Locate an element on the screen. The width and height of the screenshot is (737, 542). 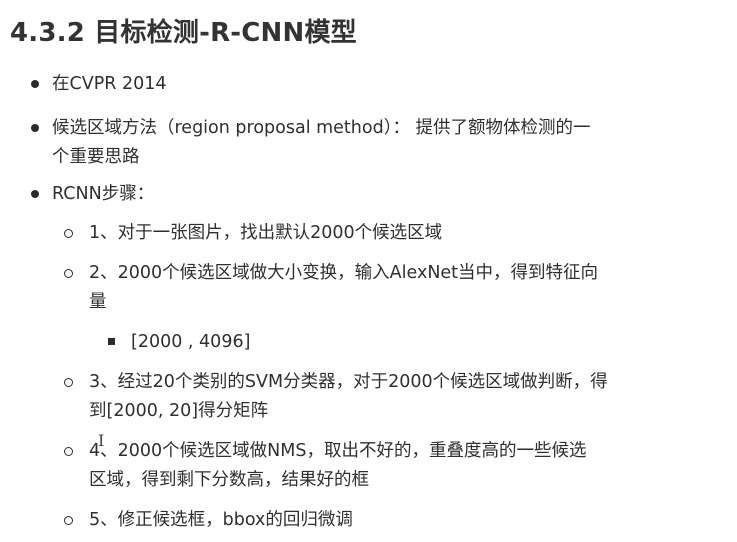
step-2-line1: 2、2000个候选区域做大小变换，输入AlexNet当中，得到特征向 is located at coordinates (344, 273).